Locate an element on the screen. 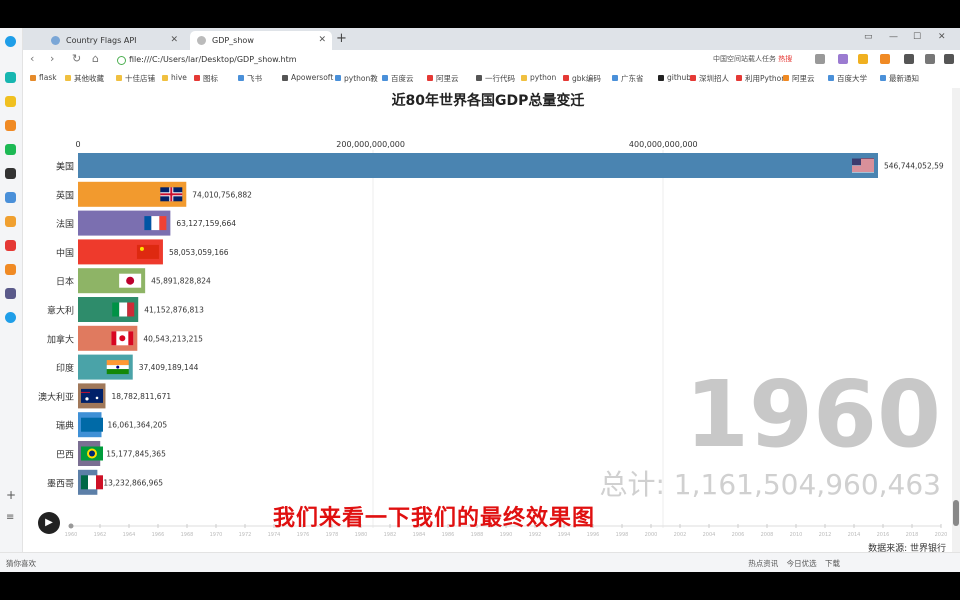 This screenshot has width=960, height=600. timeline-year-label: 1988 is located at coordinates (477, 535).